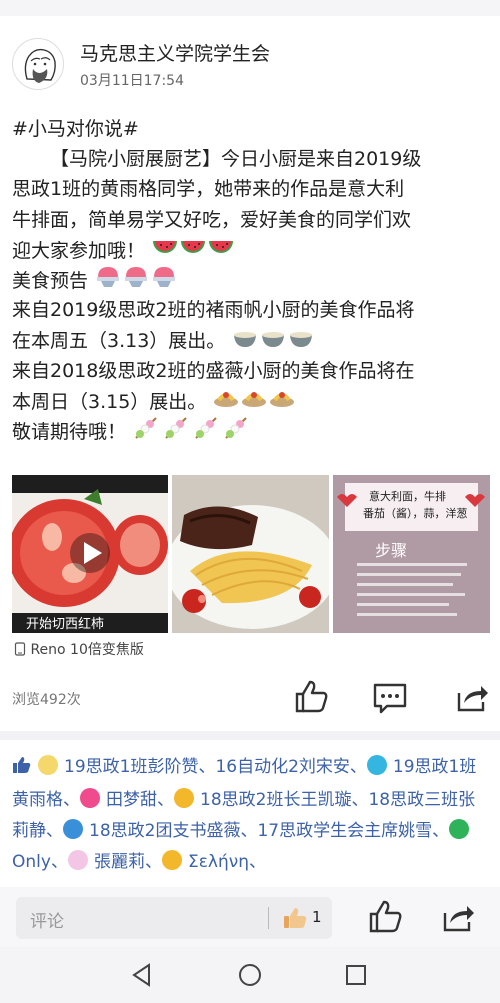 The image size is (500, 1003). I want to click on shaved-ice-icon, so click(136, 281).